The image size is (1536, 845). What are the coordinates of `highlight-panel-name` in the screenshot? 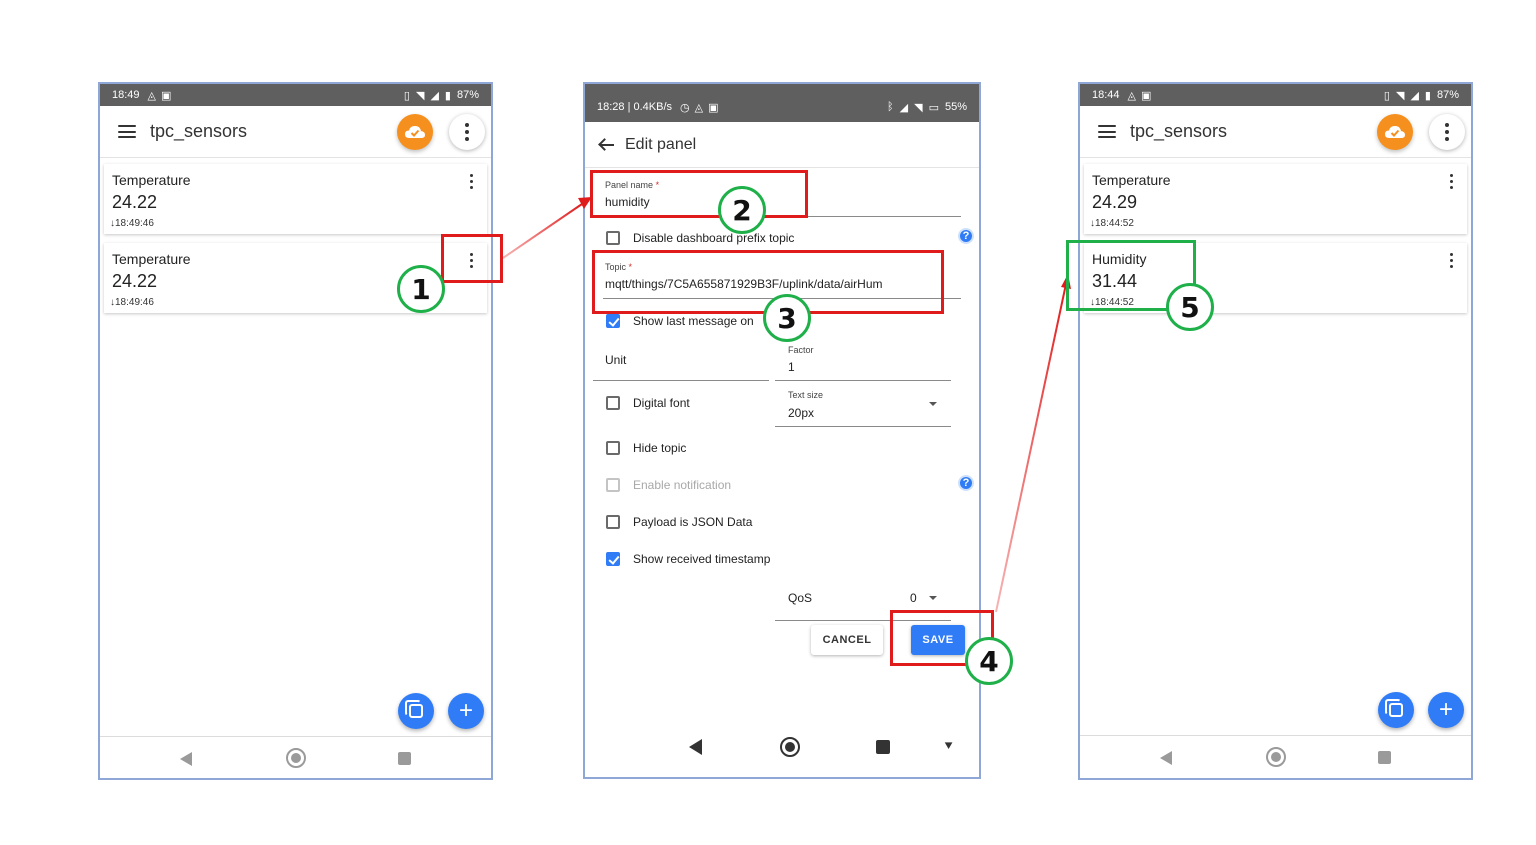 It's located at (699, 194).